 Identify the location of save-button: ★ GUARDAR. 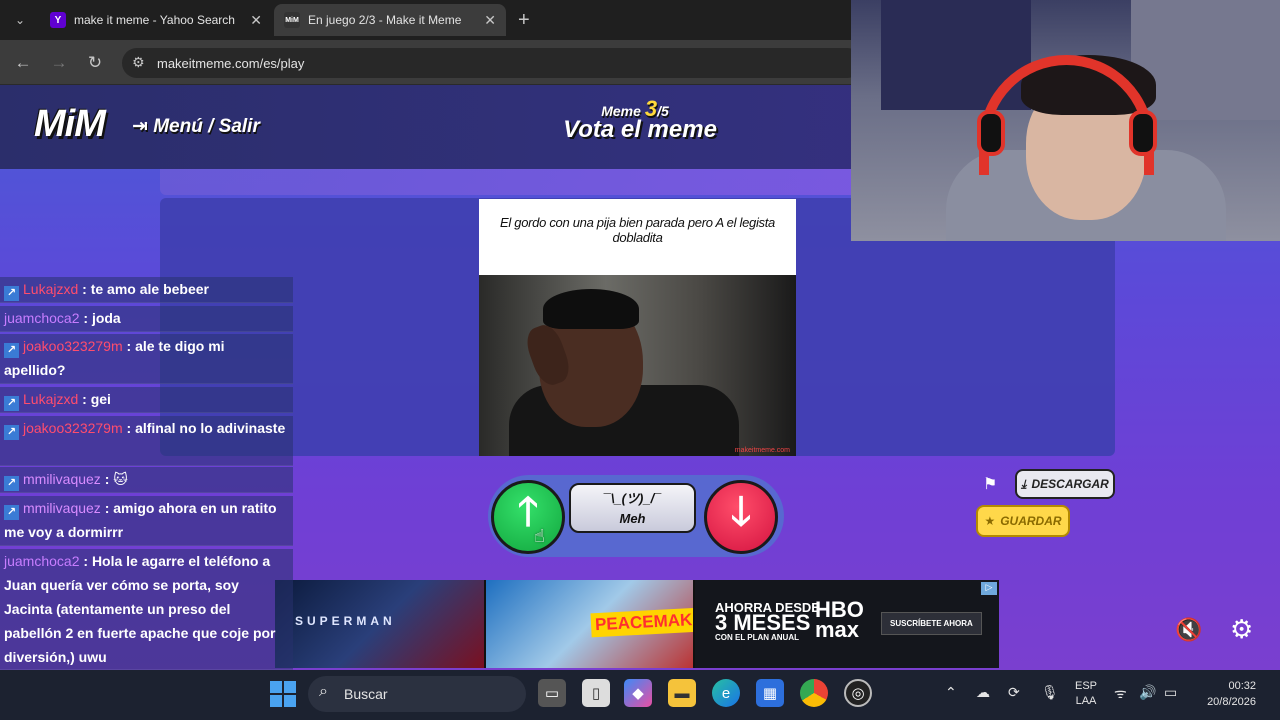
(1023, 521).